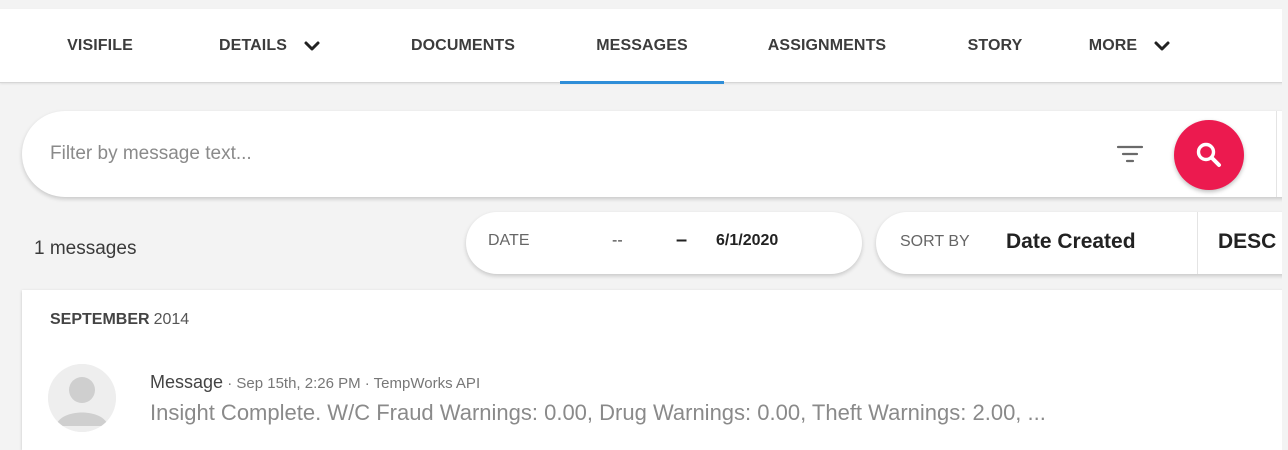  What do you see at coordinates (1285, 225) in the screenshot?
I see `viewport-edge` at bounding box center [1285, 225].